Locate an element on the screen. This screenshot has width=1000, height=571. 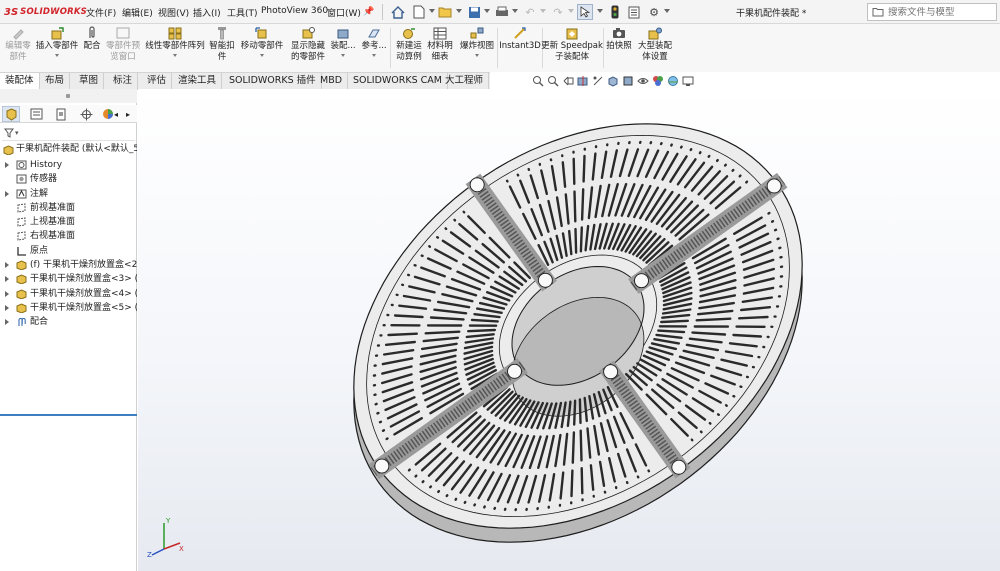
redo-icon: ↷ is located at coordinates (558, 12).